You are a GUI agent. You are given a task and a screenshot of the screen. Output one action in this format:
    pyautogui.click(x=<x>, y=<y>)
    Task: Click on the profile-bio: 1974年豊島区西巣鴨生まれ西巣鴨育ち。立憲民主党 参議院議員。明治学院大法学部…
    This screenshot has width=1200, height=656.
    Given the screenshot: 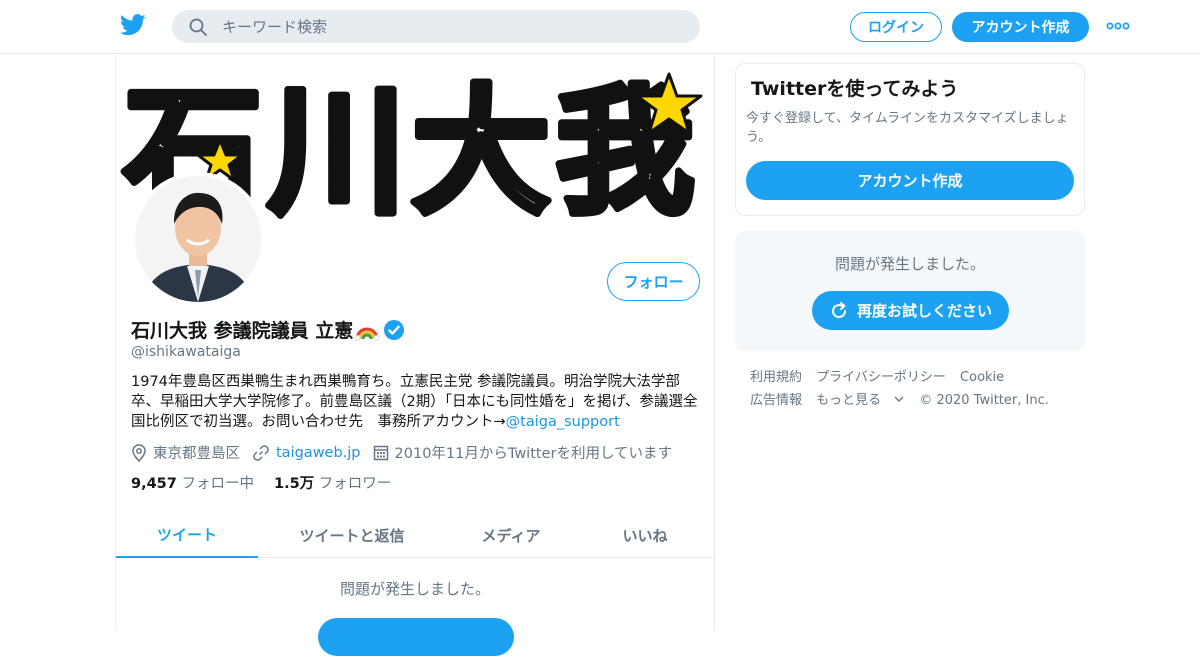 What is the action you would take?
    pyautogui.click(x=416, y=402)
    